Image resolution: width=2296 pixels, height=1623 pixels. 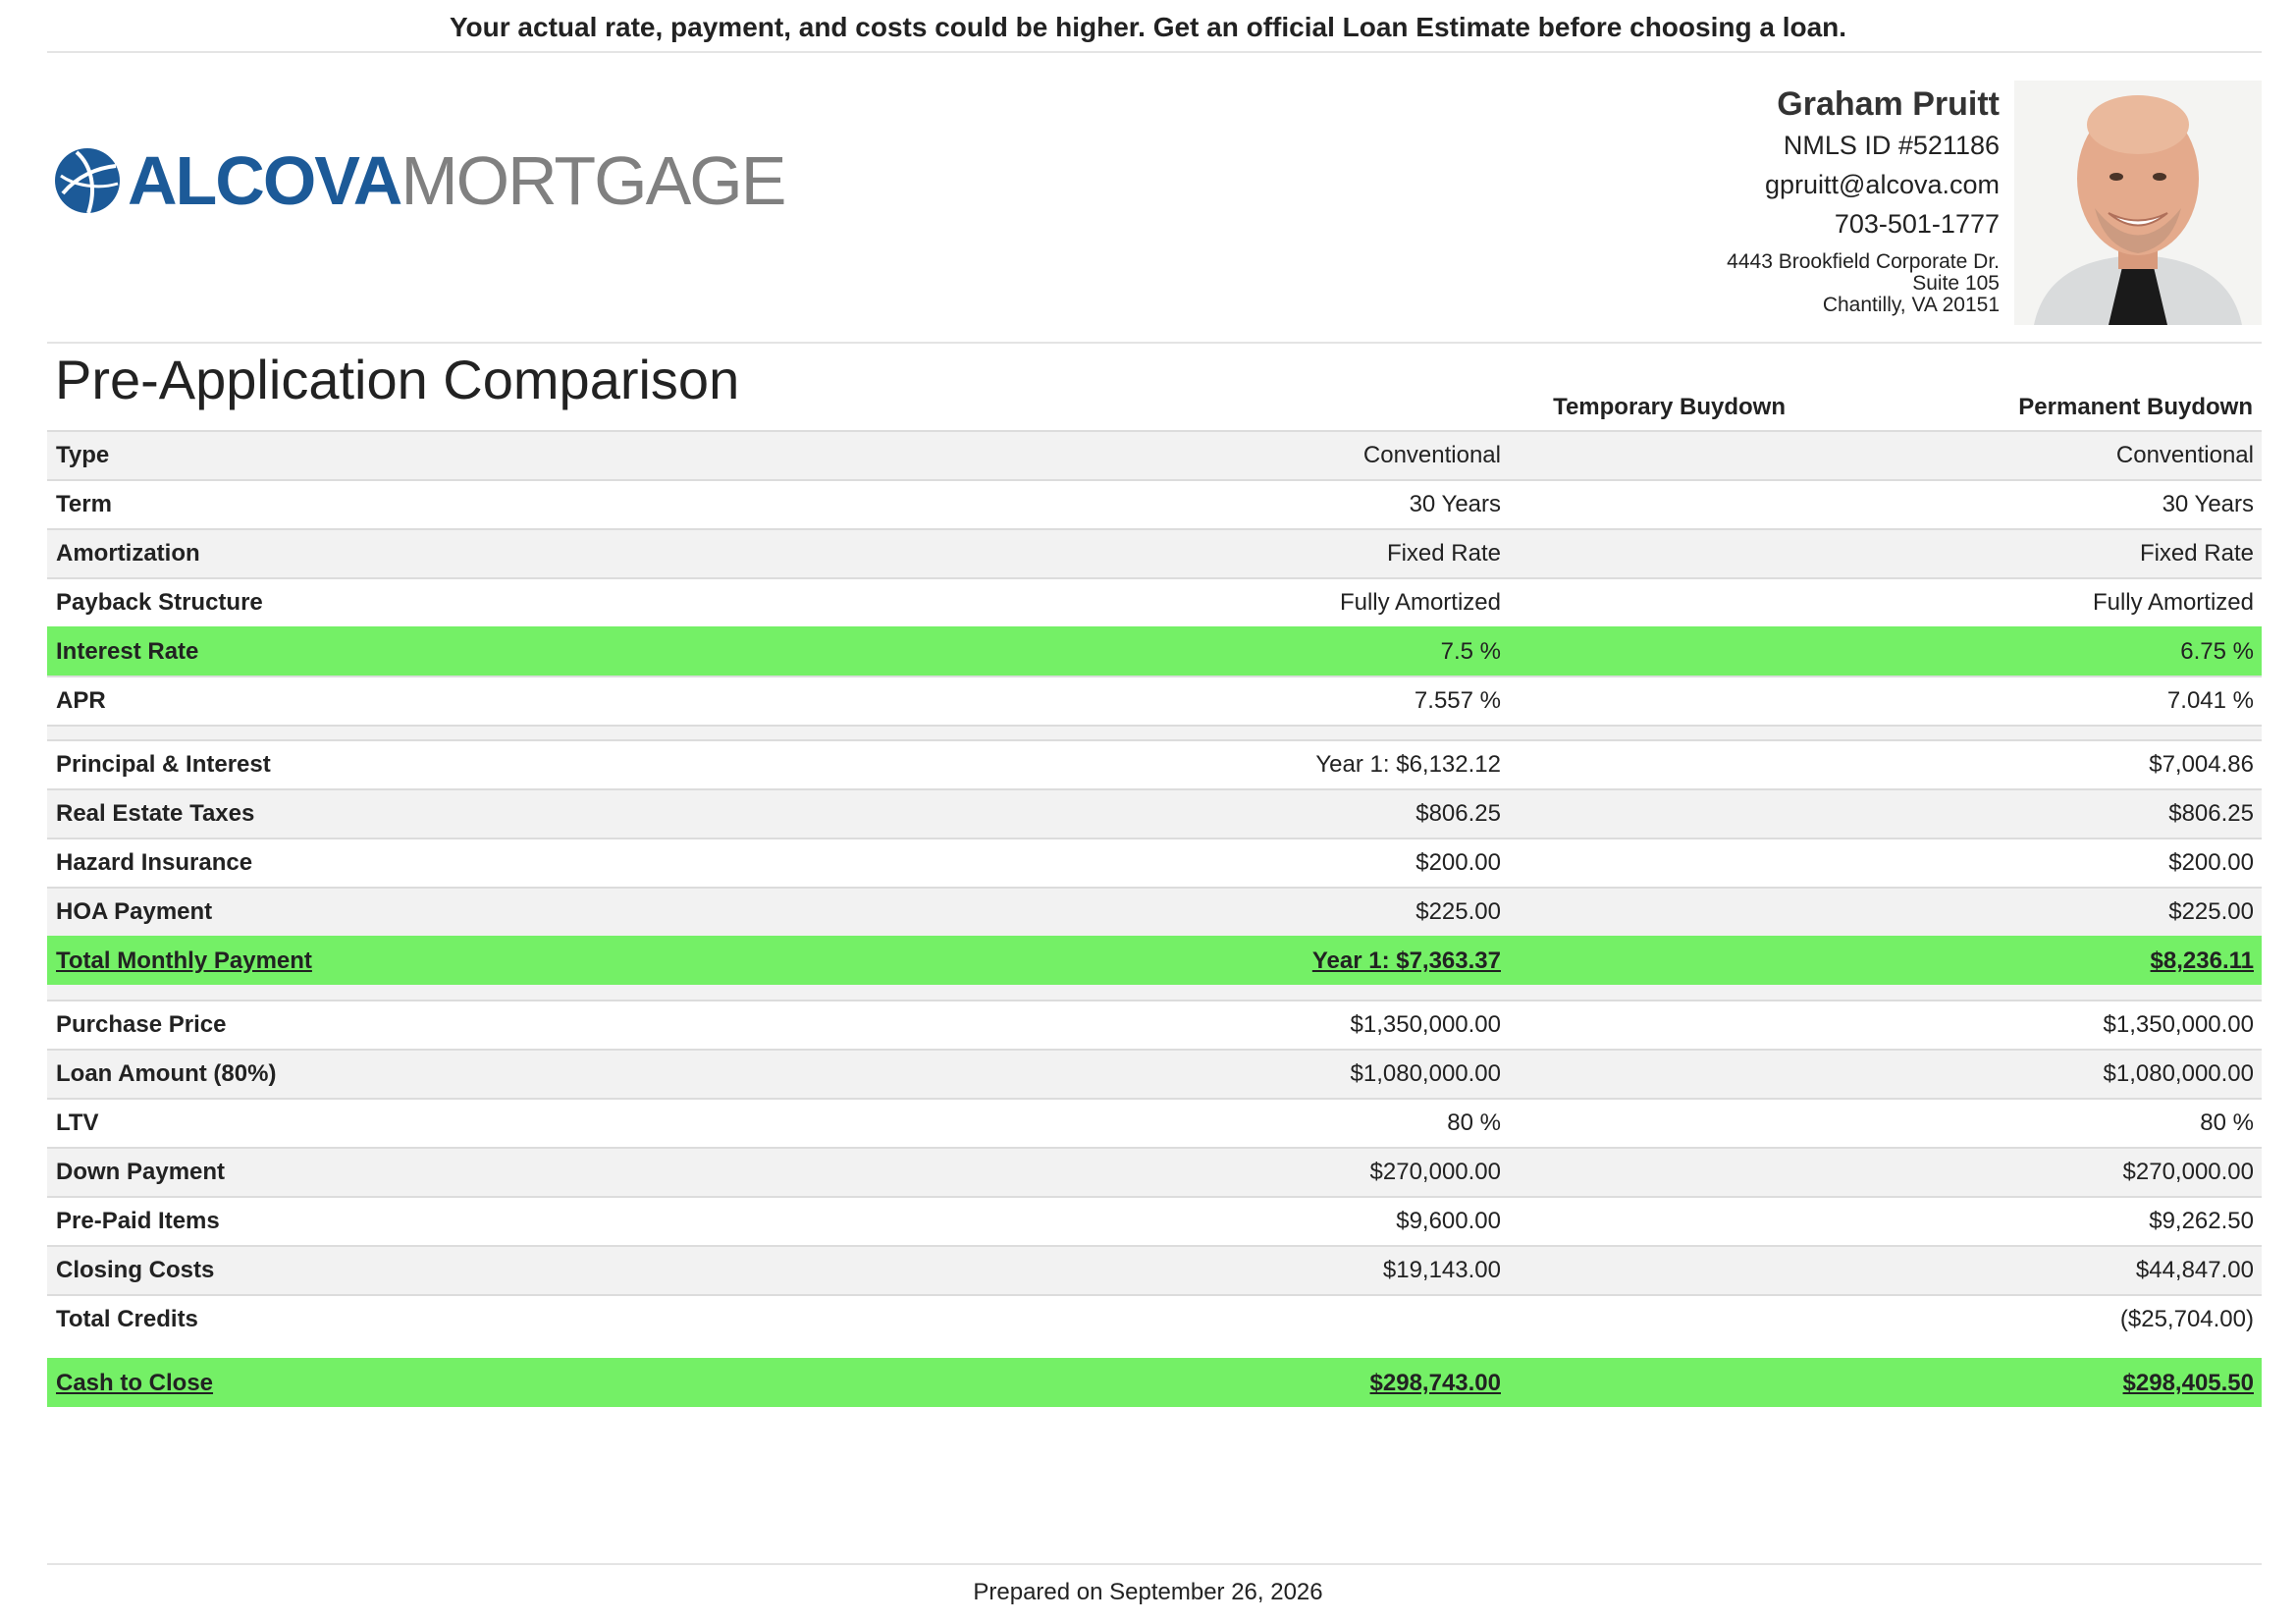 What do you see at coordinates (159, 602) in the screenshot?
I see `row-label: Payback Structure` at bounding box center [159, 602].